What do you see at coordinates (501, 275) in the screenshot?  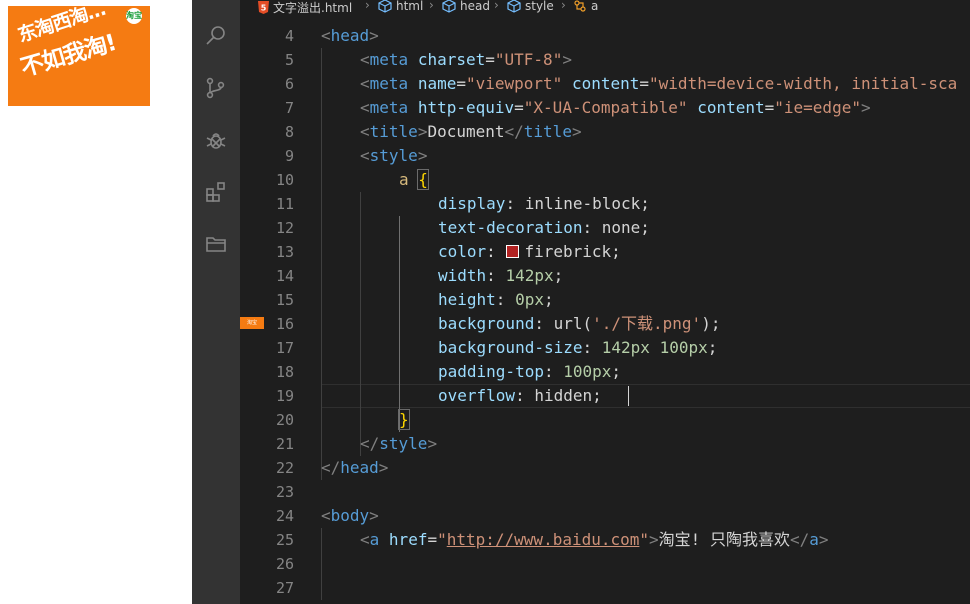 I see `code-line-14: width: 142px;` at bounding box center [501, 275].